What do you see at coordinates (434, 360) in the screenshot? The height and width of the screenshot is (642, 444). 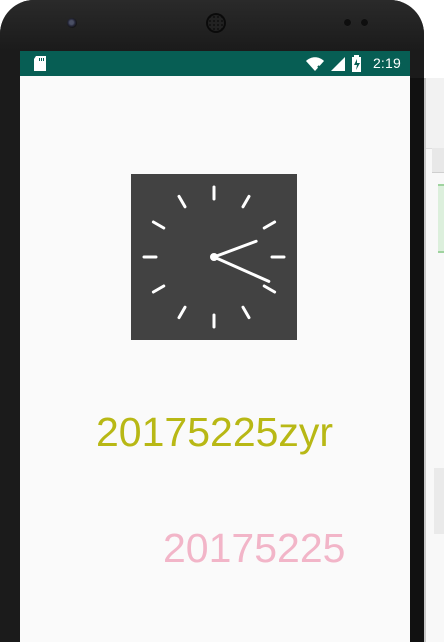 I see `background-window-edge` at bounding box center [434, 360].